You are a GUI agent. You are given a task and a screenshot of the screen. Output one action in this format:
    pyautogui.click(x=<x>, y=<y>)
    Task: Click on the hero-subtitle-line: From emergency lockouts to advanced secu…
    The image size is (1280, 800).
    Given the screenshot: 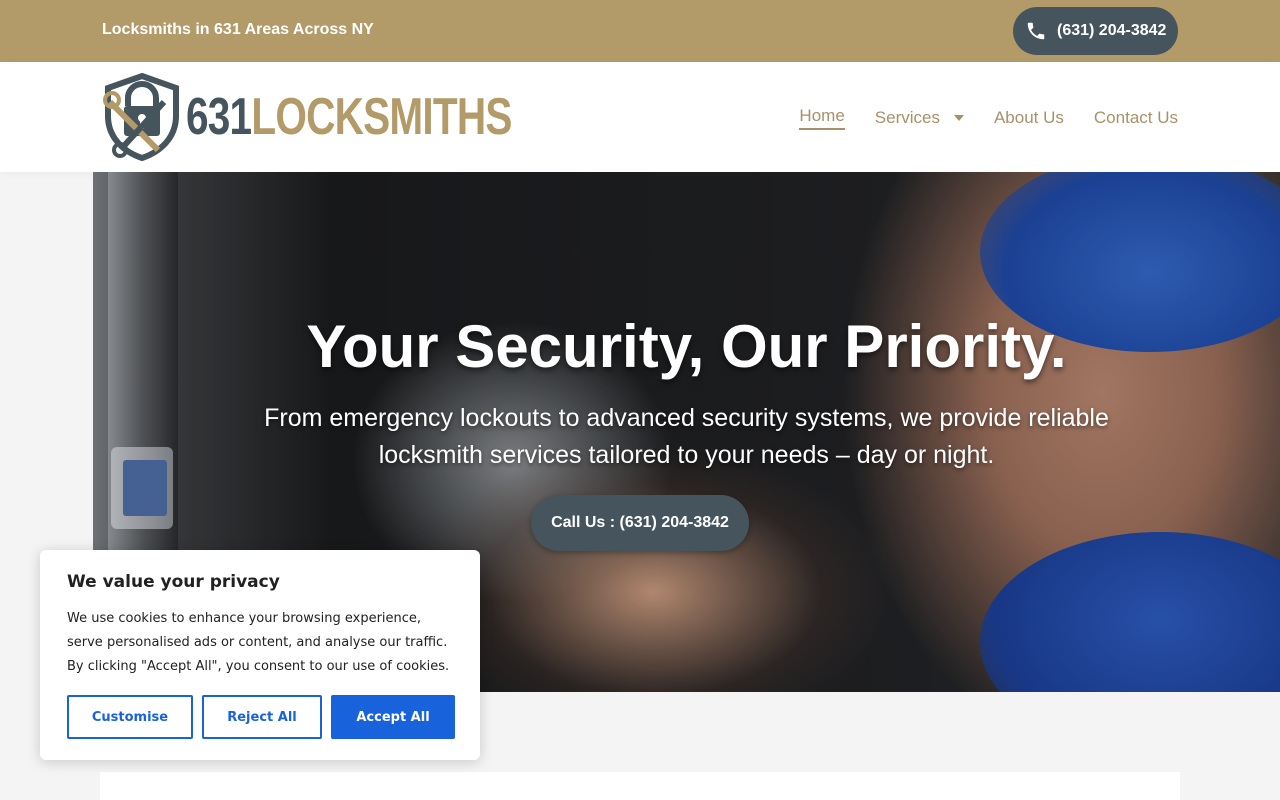 What is the action you would take?
    pyautogui.click(x=686, y=418)
    